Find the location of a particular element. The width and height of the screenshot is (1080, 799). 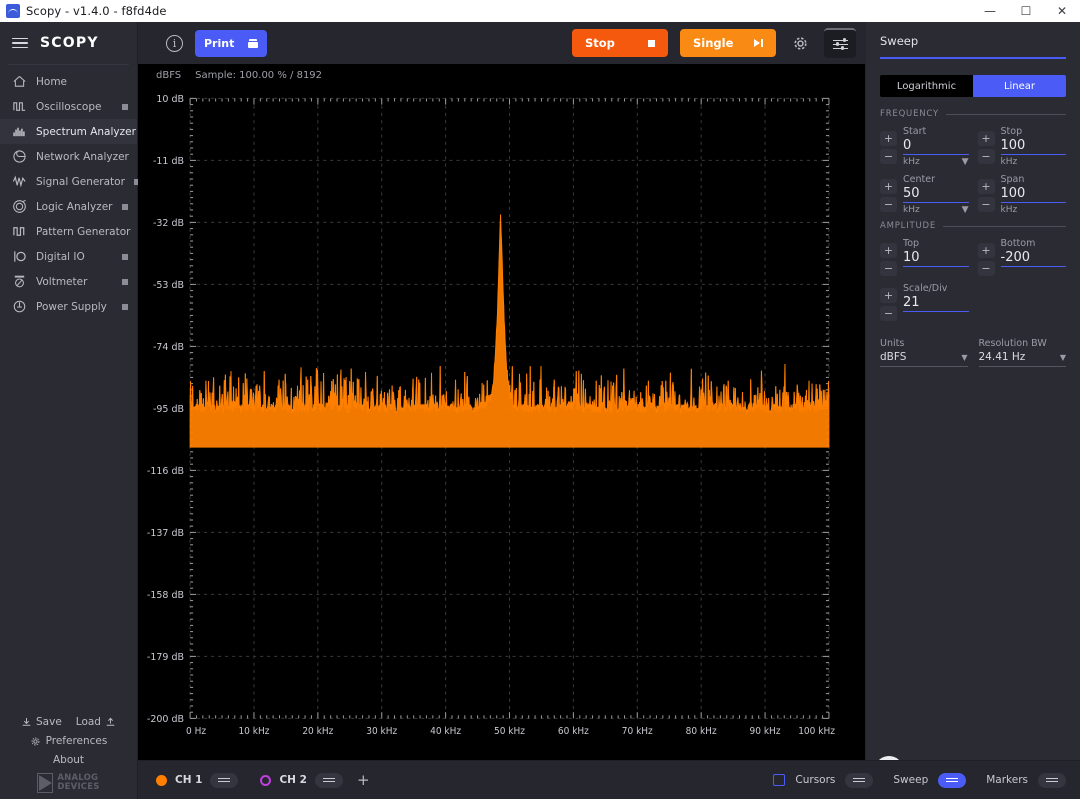

markers-settings-button is located at coordinates (1052, 780).